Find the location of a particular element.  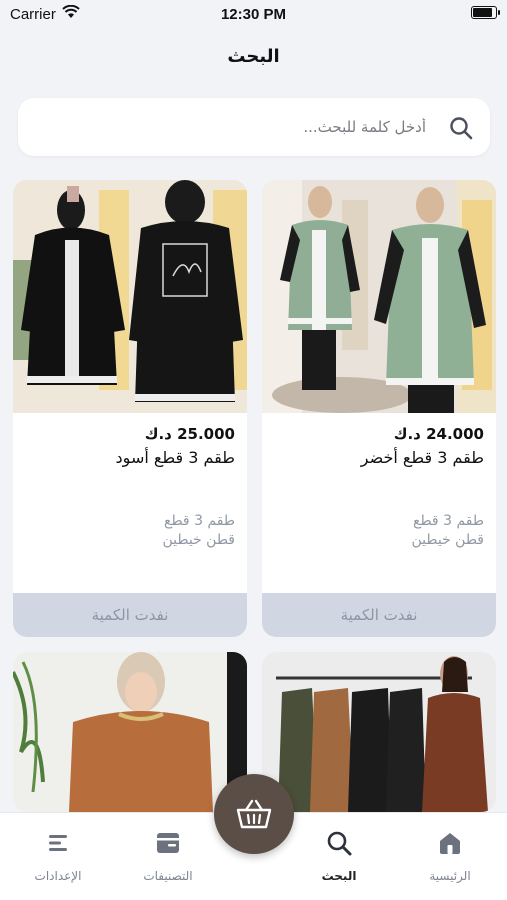

search-bar is located at coordinates (254, 127).